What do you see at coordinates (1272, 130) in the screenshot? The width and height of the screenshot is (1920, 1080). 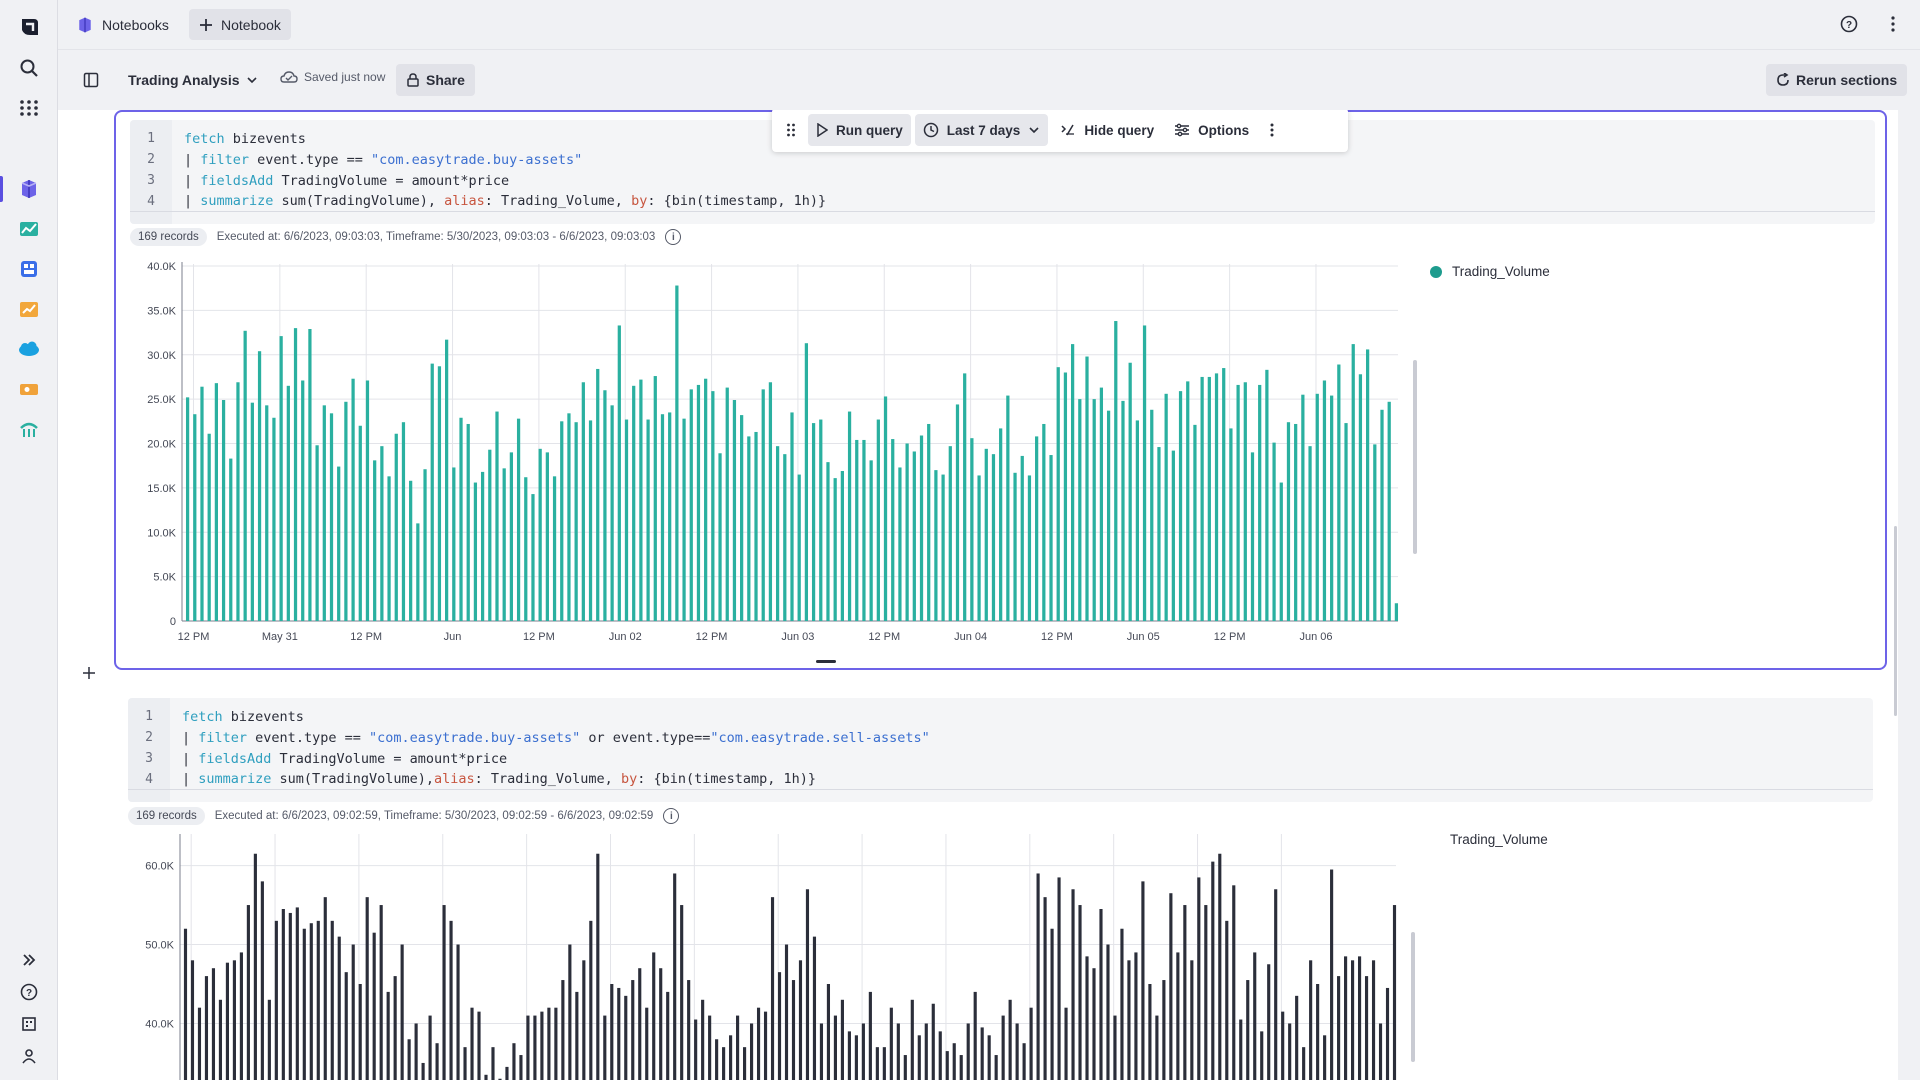 I see `section-more-icon` at bounding box center [1272, 130].